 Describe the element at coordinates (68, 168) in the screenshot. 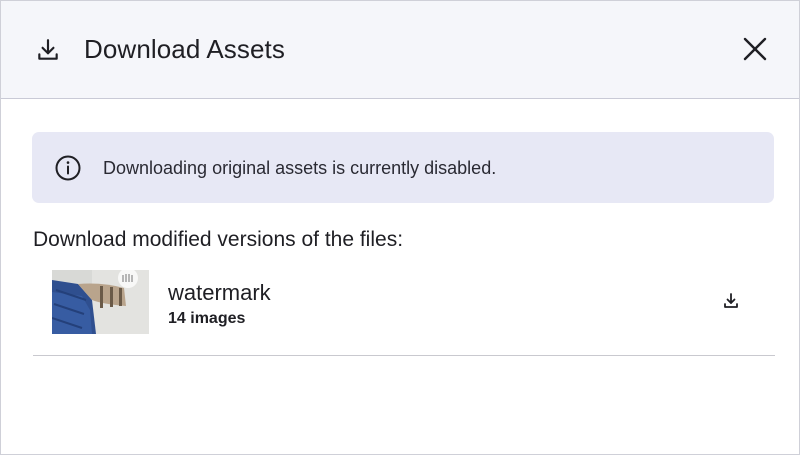

I see `info-icon` at that location.